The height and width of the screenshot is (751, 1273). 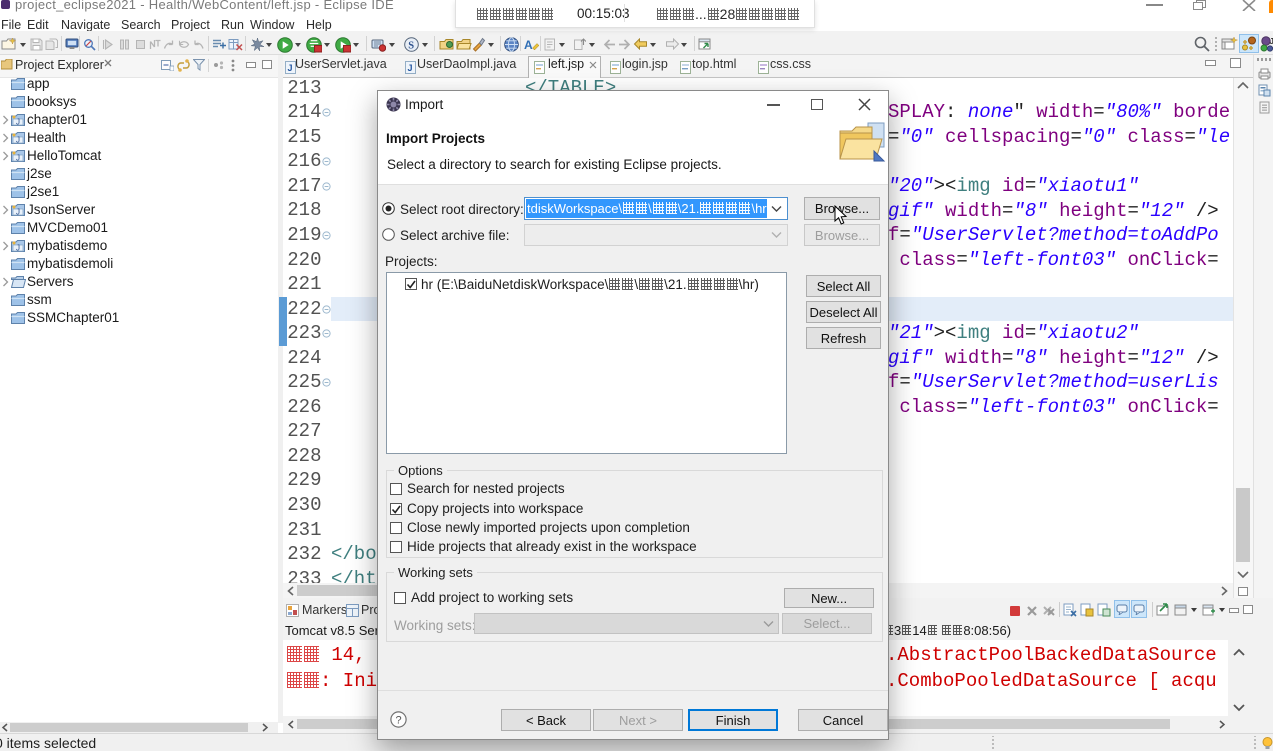 I want to click on svg-text: A, so click(x=528, y=45).